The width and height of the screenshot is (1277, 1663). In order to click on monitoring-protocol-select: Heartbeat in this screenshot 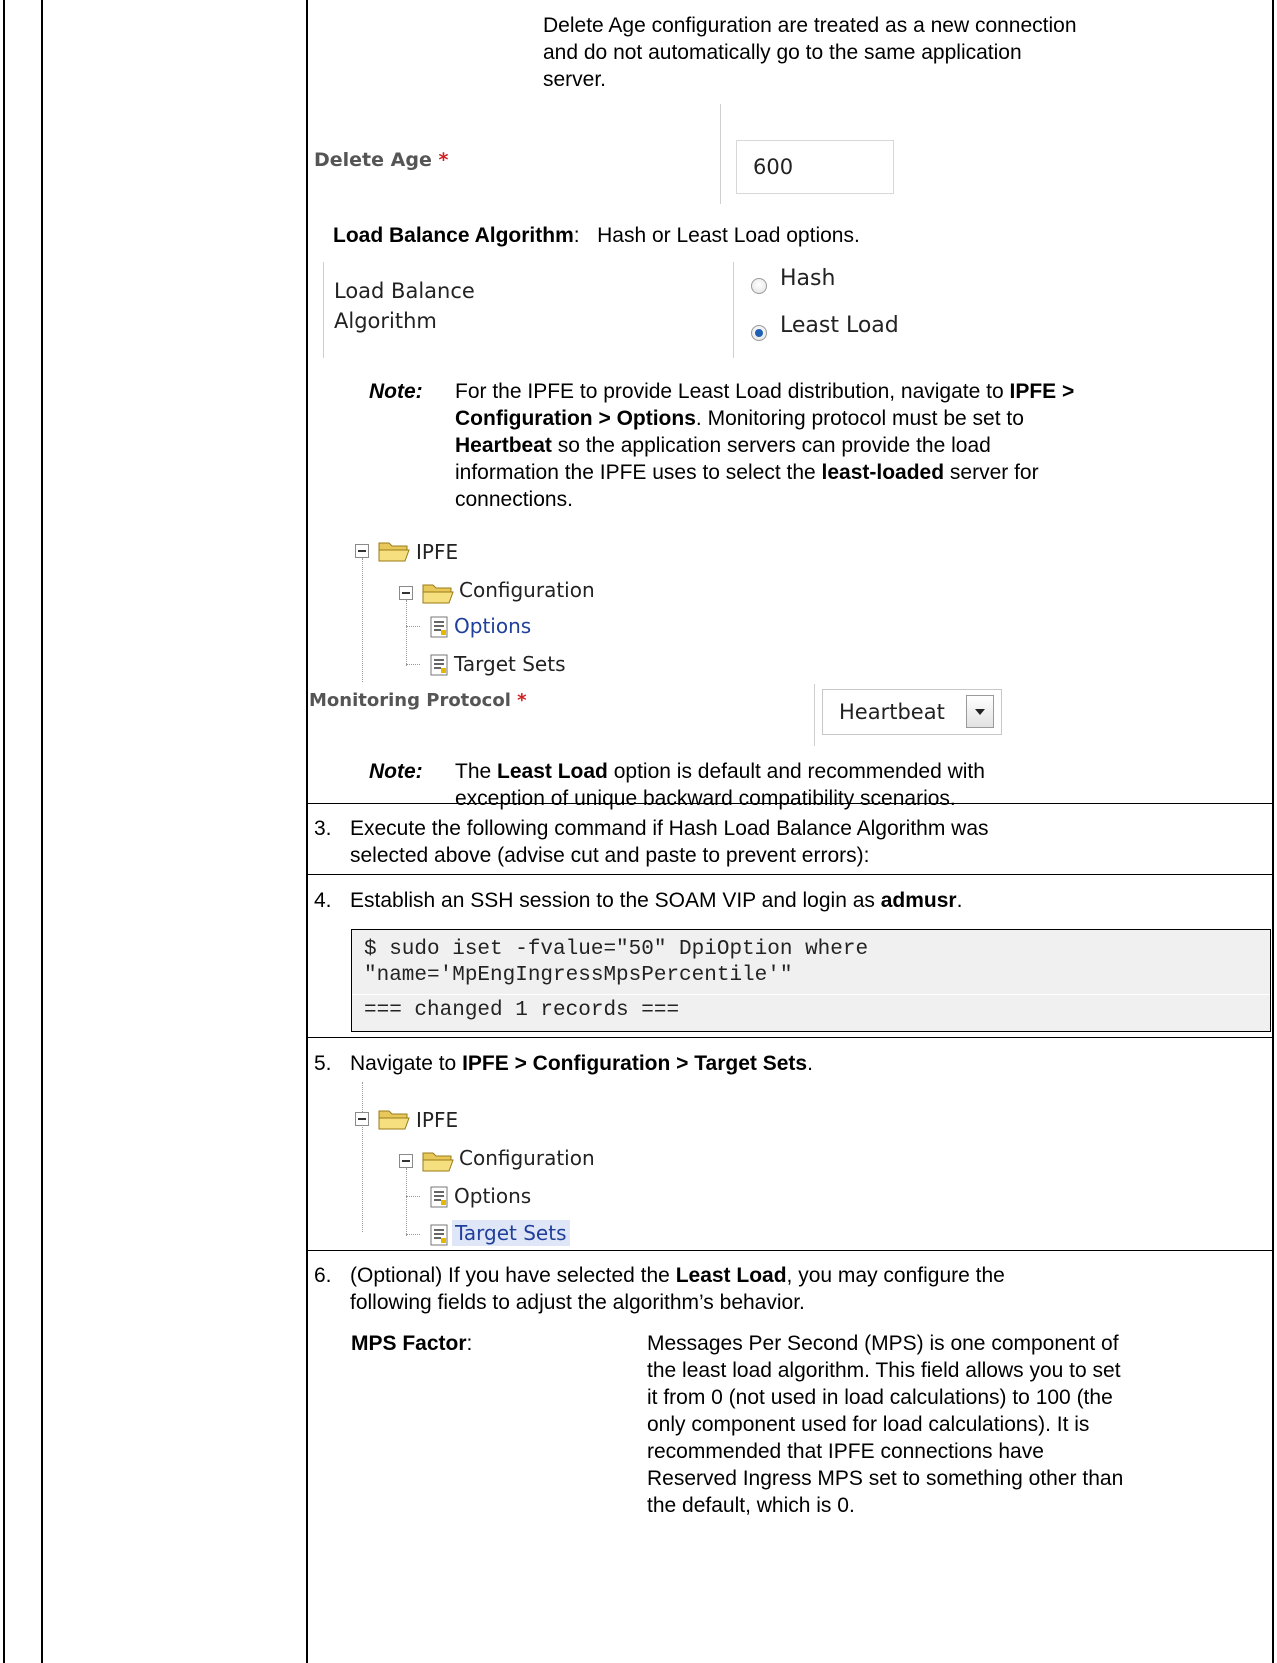, I will do `click(912, 712)`.